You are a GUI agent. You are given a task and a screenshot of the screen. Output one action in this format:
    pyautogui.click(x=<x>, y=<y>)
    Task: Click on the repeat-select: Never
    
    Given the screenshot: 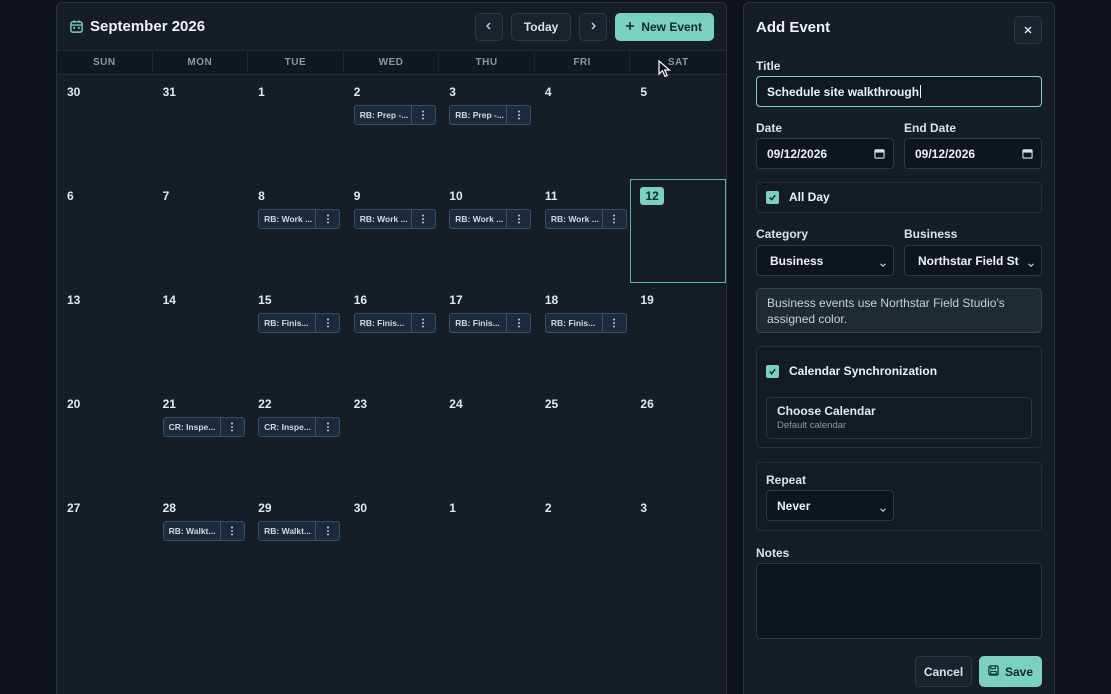 What is the action you would take?
    pyautogui.click(x=830, y=505)
    